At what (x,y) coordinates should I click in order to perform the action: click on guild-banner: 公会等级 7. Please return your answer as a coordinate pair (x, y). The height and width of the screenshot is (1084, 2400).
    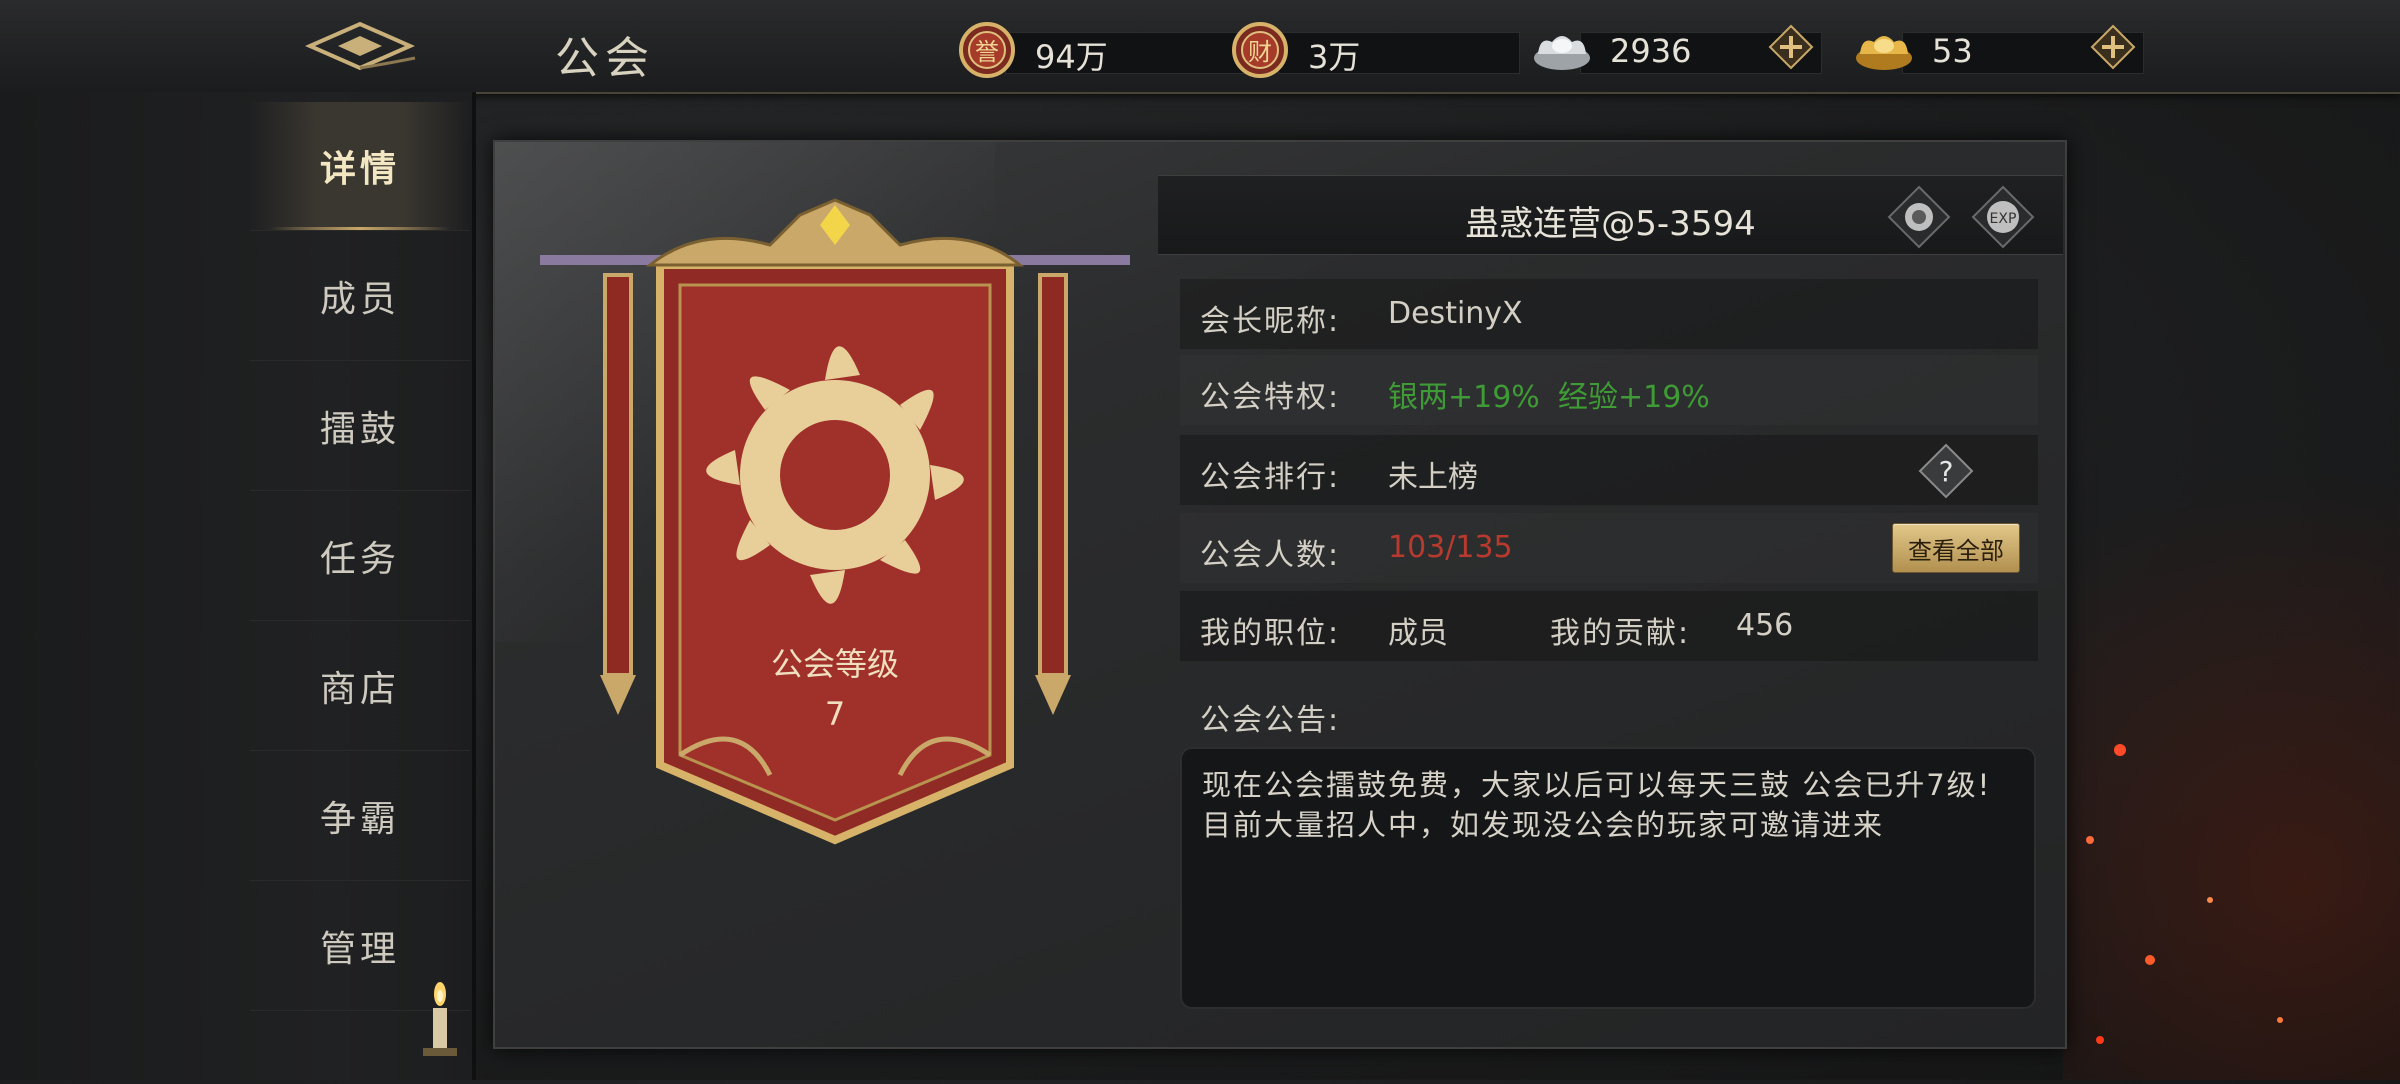
    Looking at the image, I should click on (835, 525).